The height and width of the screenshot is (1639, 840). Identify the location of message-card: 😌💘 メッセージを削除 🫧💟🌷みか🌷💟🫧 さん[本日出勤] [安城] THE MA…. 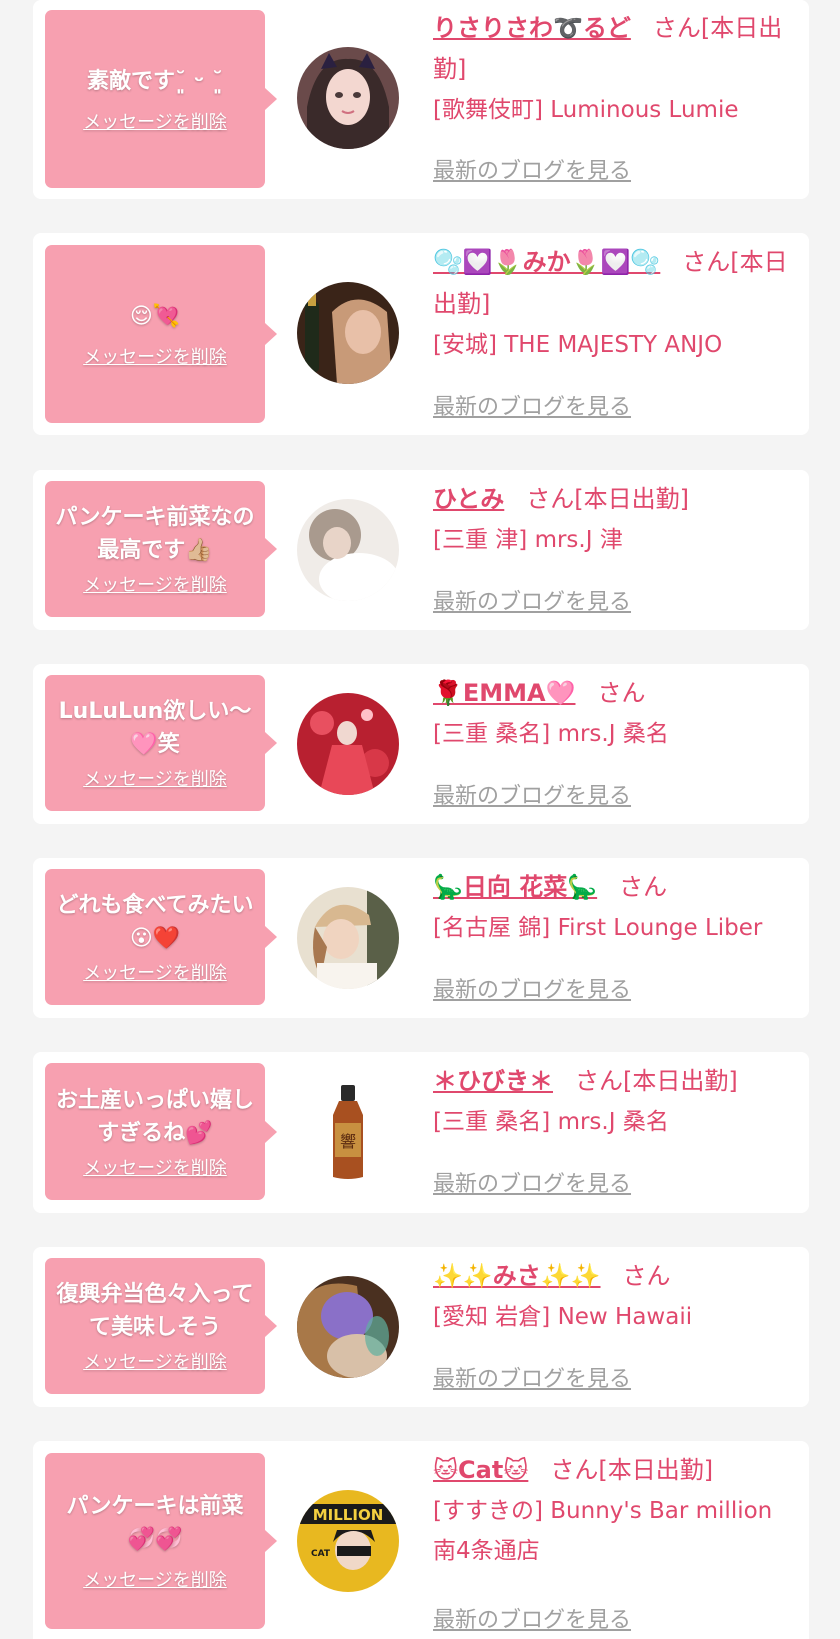
(421, 334).